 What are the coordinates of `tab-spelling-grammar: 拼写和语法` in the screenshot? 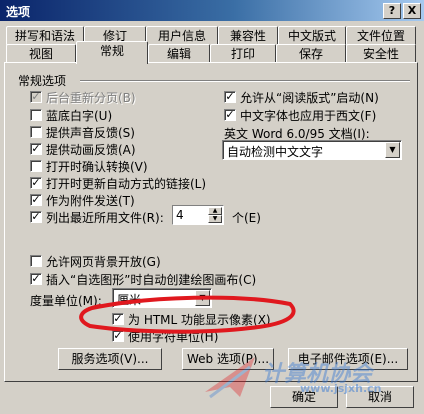 It's located at (45, 35).